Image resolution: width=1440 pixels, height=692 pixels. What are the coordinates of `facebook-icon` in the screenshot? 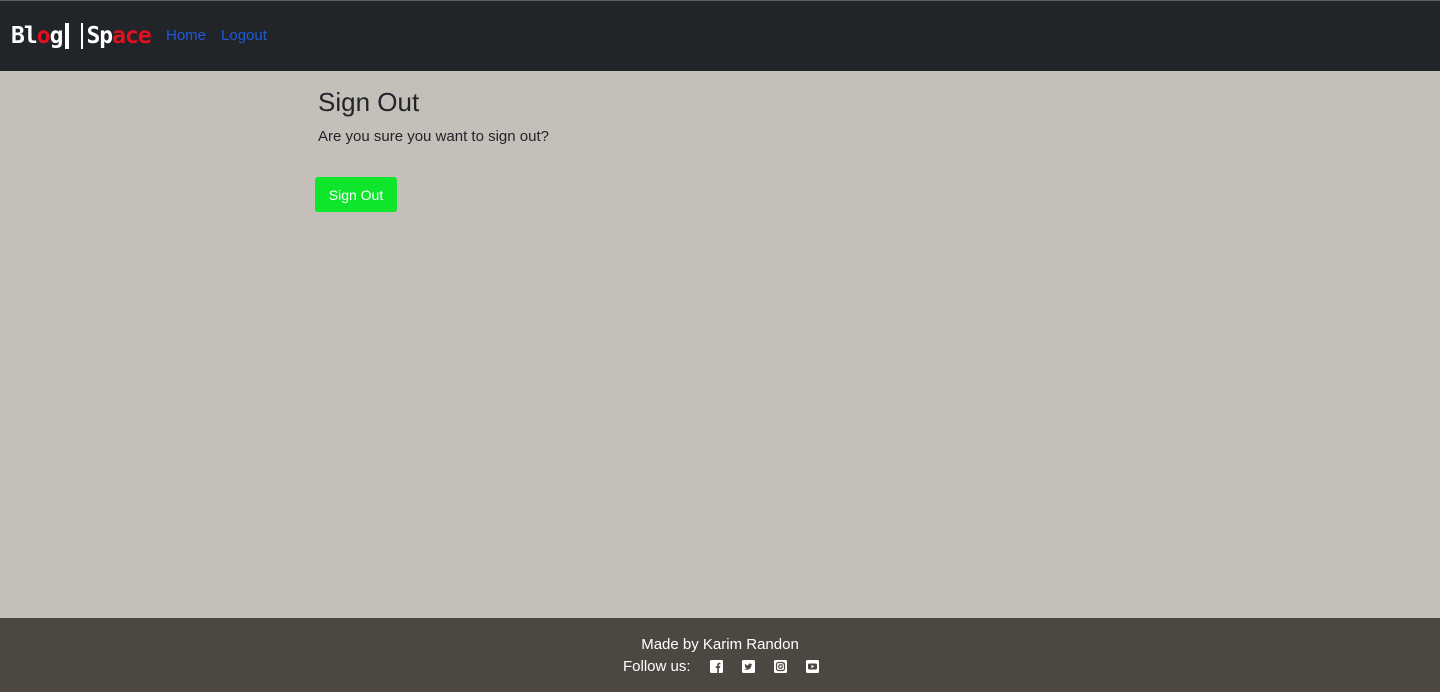 It's located at (716, 666).